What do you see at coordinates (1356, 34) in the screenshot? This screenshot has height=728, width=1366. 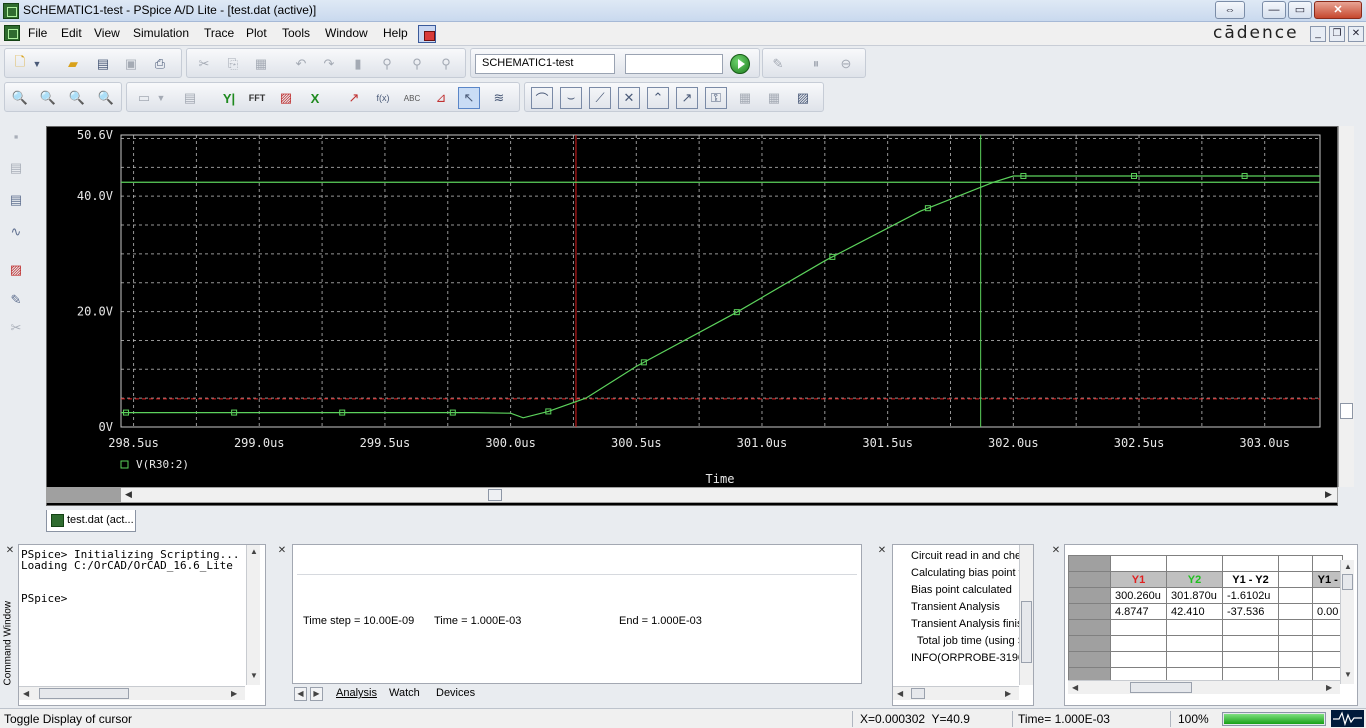 I see `mdi-close-button: ✕` at bounding box center [1356, 34].